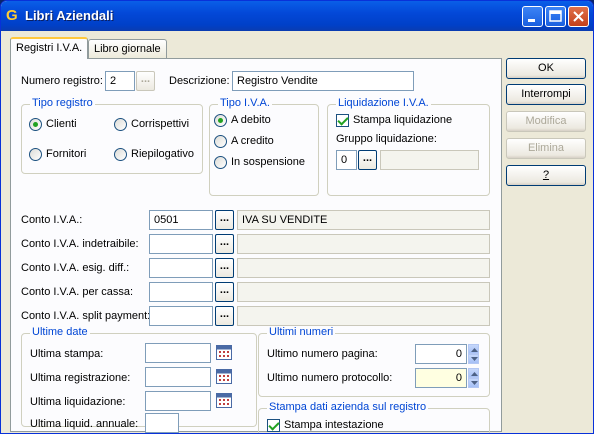 The width and height of the screenshot is (594, 434). What do you see at coordinates (181, 268) in the screenshot?
I see `conto-iva-esig-diff-input` at bounding box center [181, 268].